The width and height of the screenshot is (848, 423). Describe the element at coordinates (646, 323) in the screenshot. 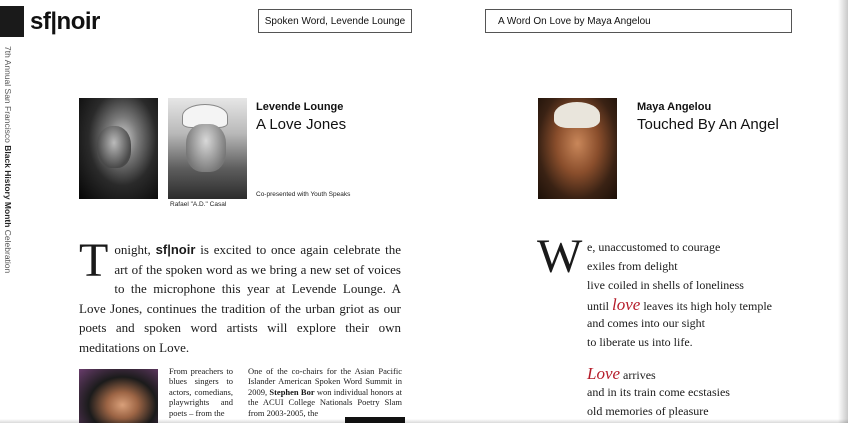

I see `poem-line: and comes into our sight` at that location.